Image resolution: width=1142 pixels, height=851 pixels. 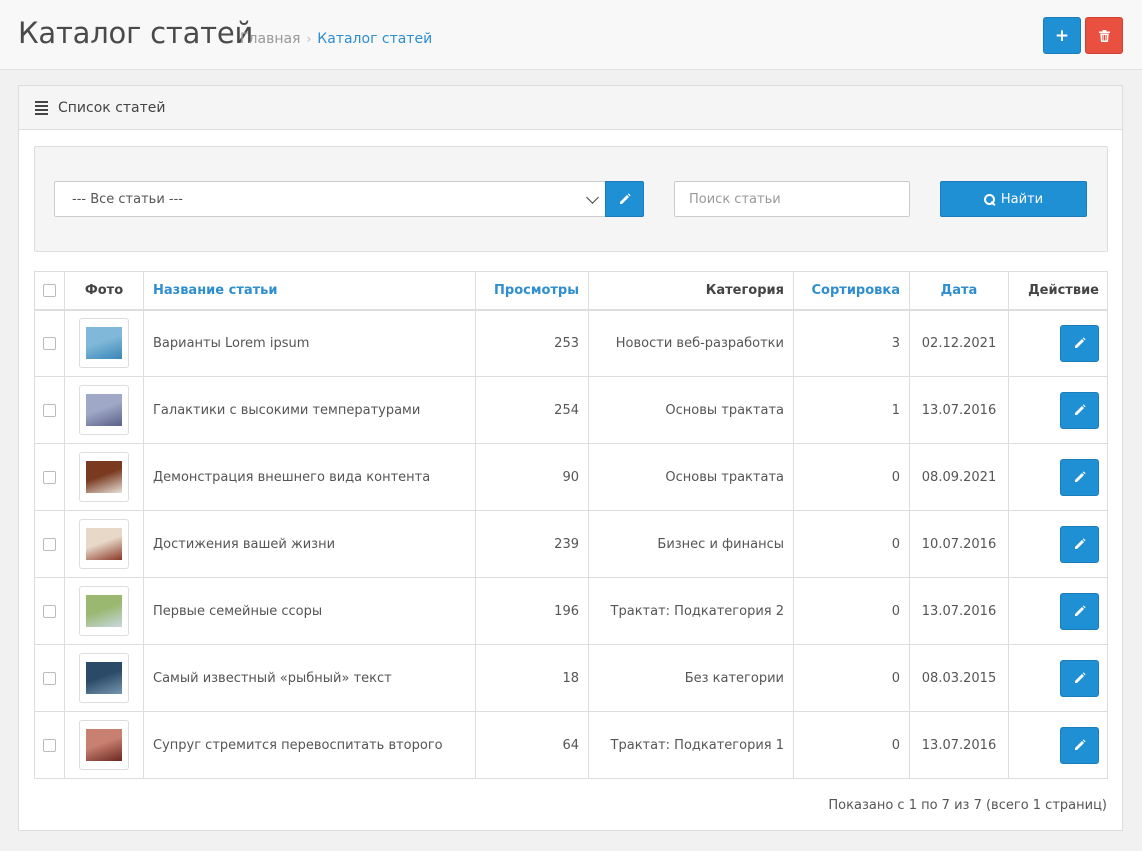 I want to click on delete-selected-button, so click(x=1104, y=35).